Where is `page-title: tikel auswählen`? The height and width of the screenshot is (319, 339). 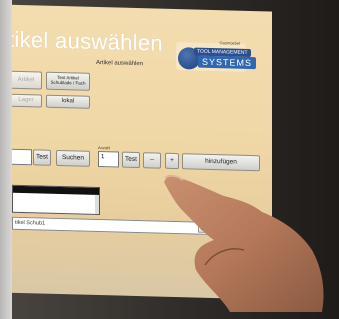 page-title: tikel auswählen is located at coordinates (85, 41).